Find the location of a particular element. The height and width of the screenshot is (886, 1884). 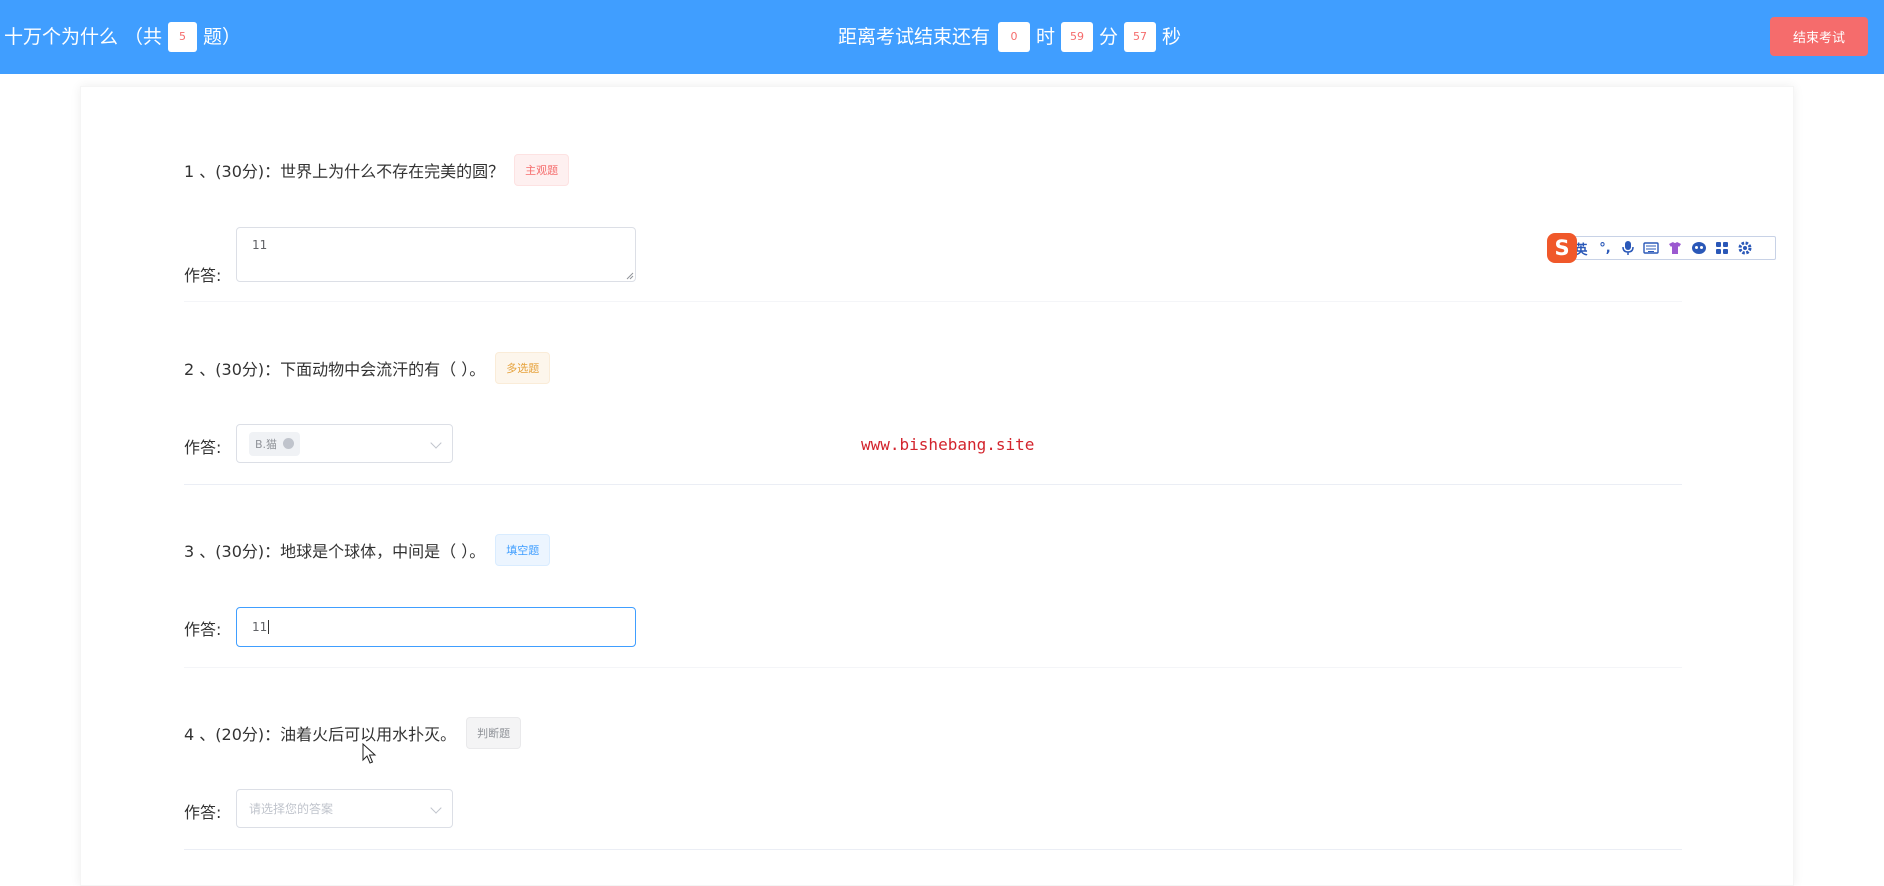

answer-input-3-value: 11 is located at coordinates (260, 627).